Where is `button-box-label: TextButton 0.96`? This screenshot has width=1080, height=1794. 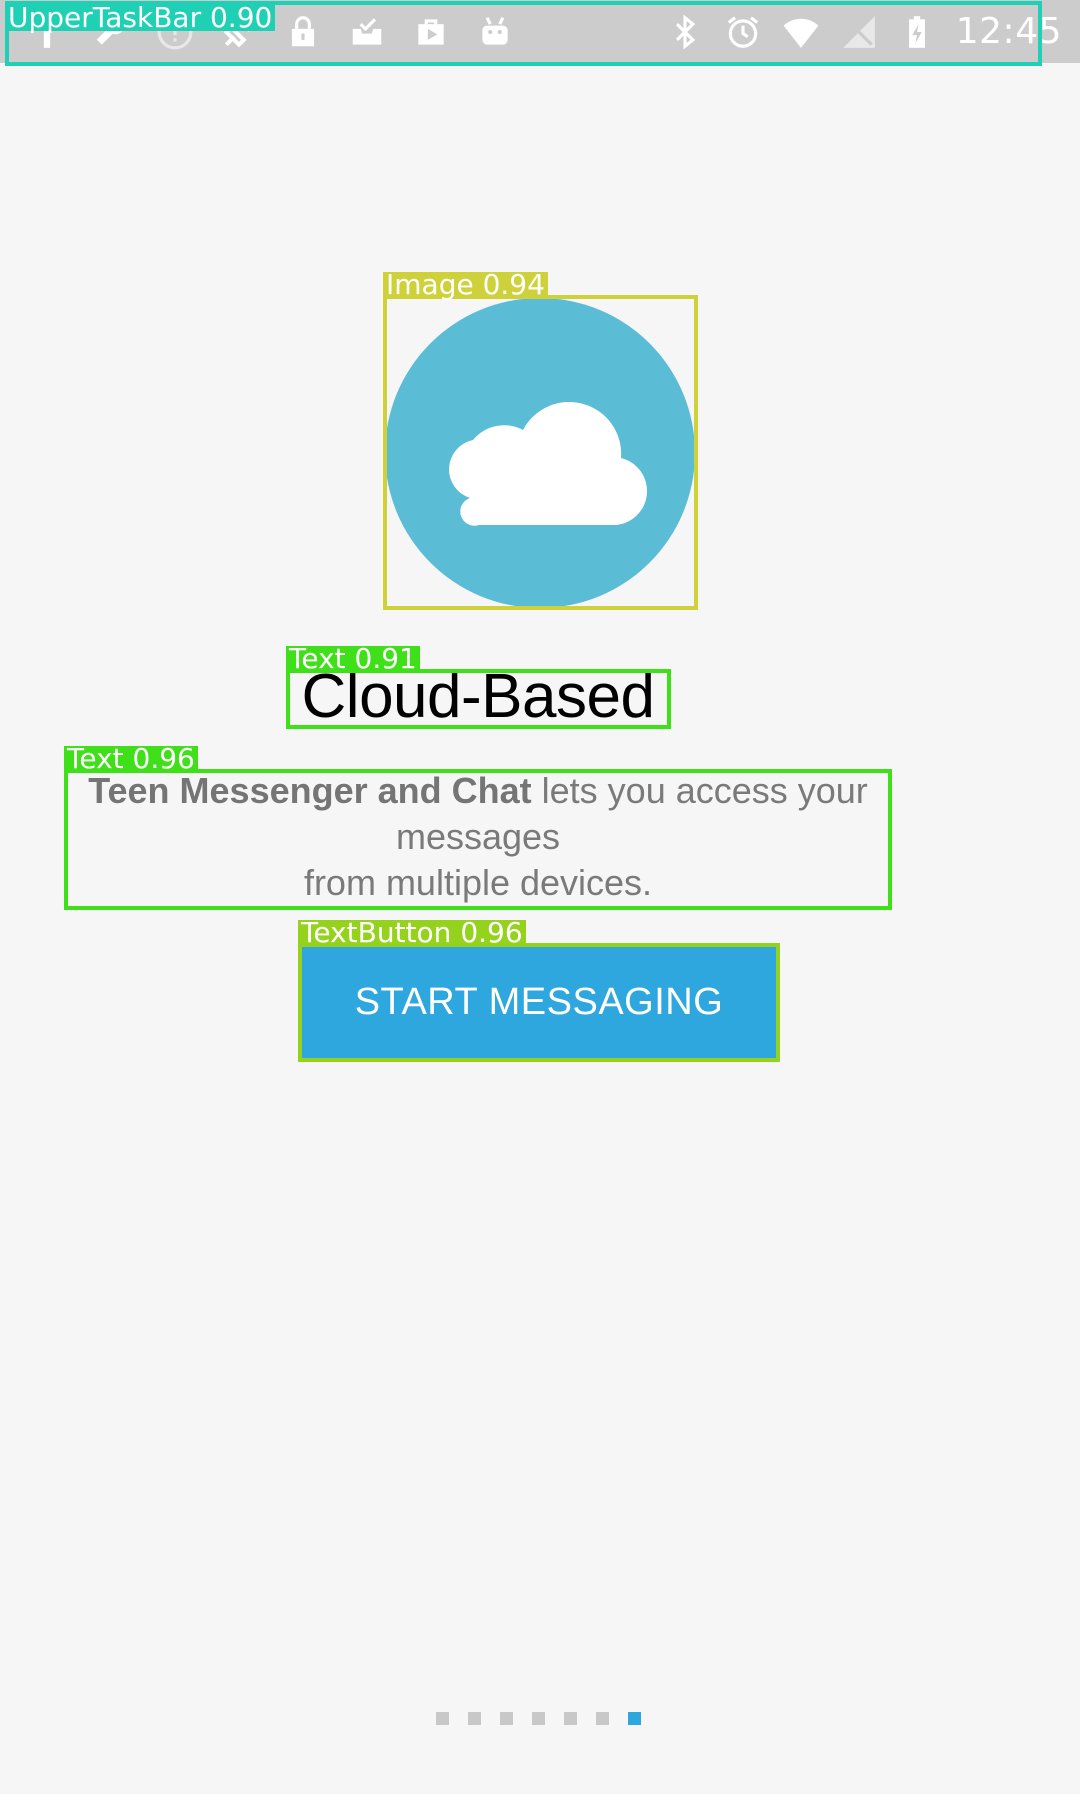 button-box-label: TextButton 0.96 is located at coordinates (412, 933).